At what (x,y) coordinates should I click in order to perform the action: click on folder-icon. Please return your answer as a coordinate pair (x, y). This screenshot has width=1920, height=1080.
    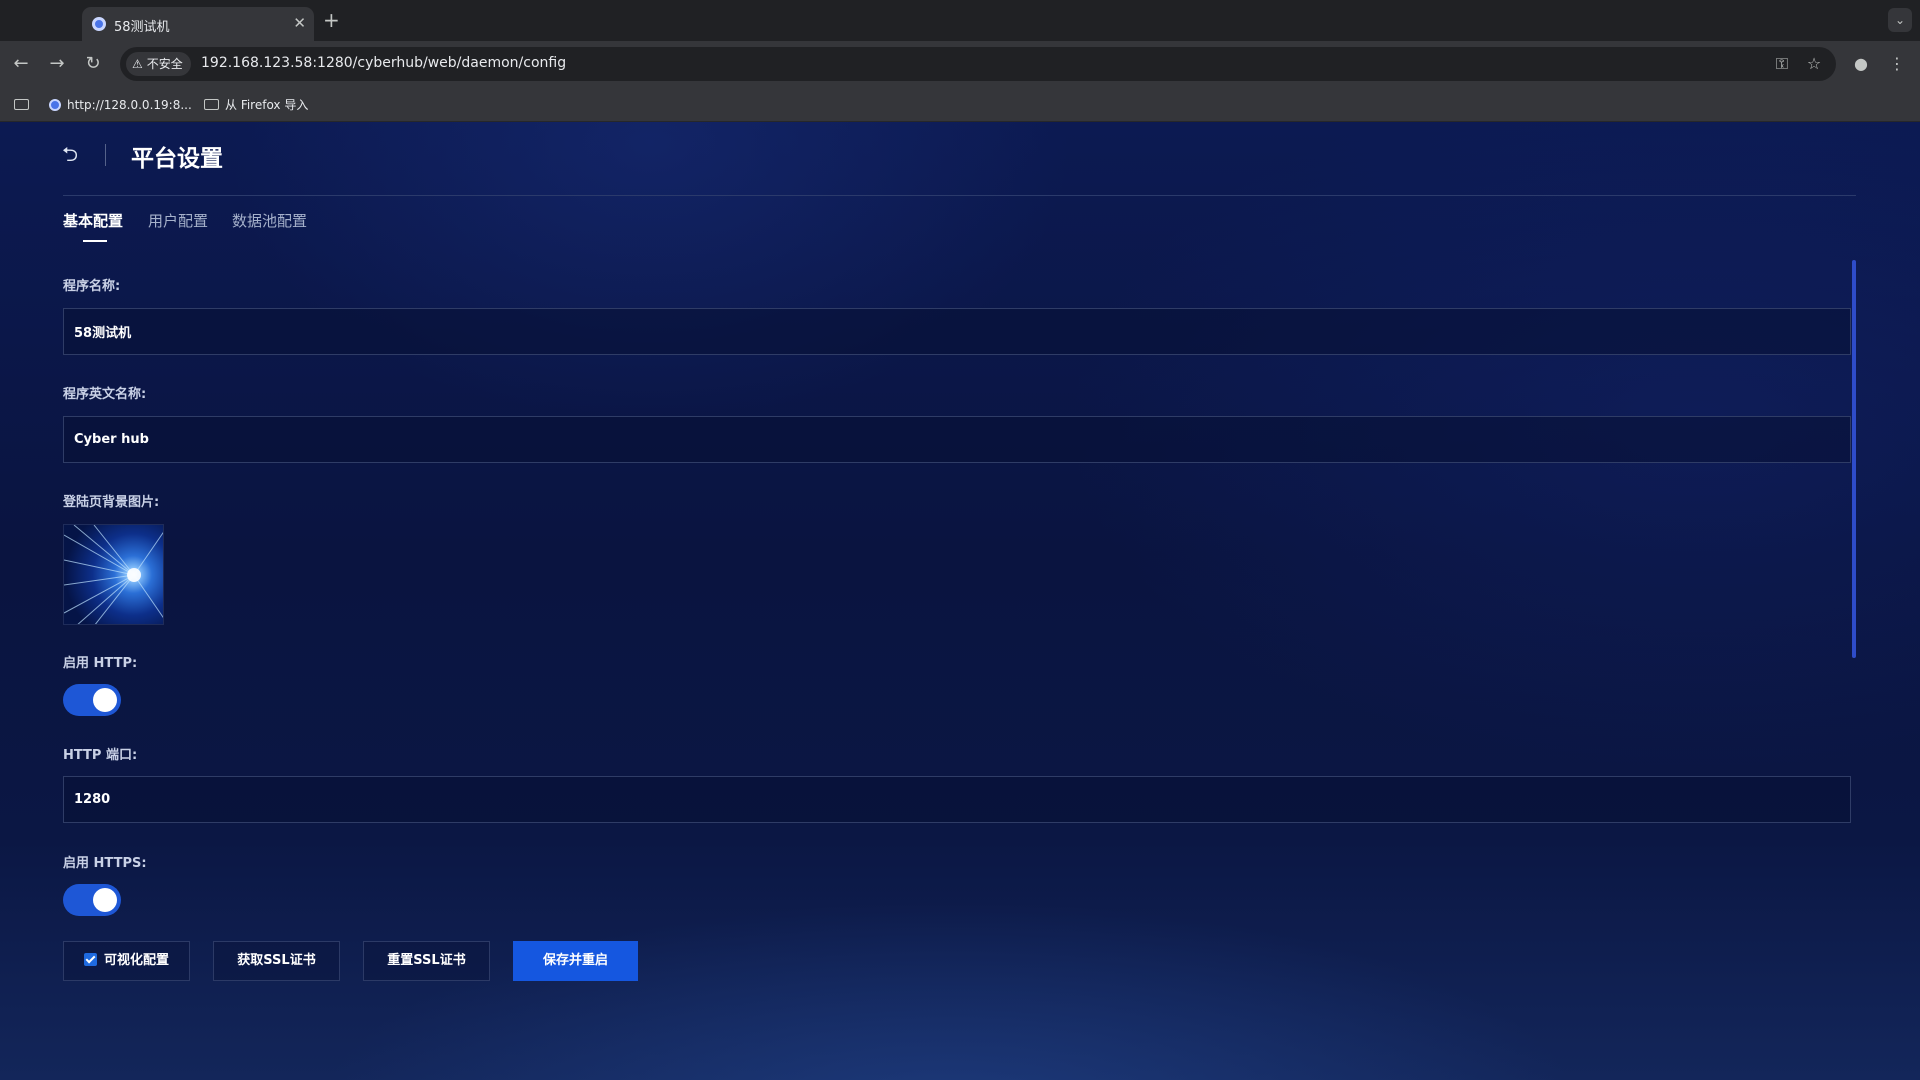
    Looking at the image, I should click on (211, 104).